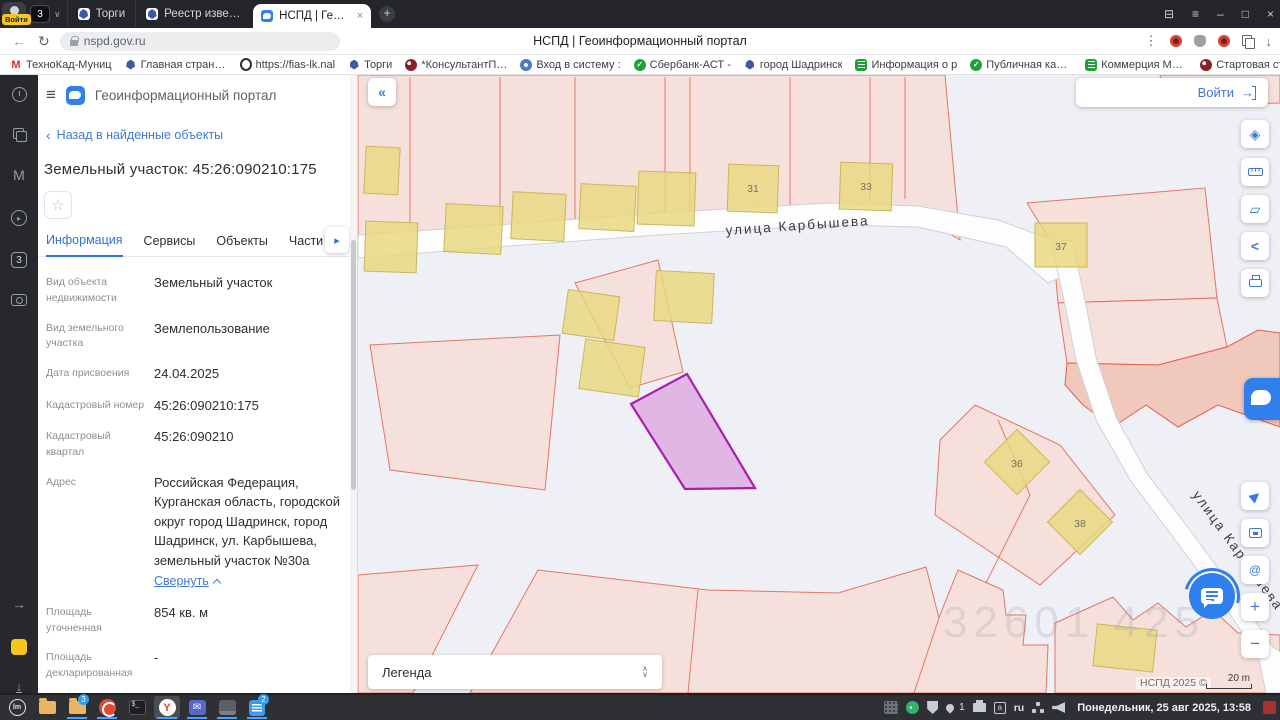 Image resolution: width=1280 pixels, height=720 pixels. I want to click on chevron-down-icon: ∨, so click(57, 14).